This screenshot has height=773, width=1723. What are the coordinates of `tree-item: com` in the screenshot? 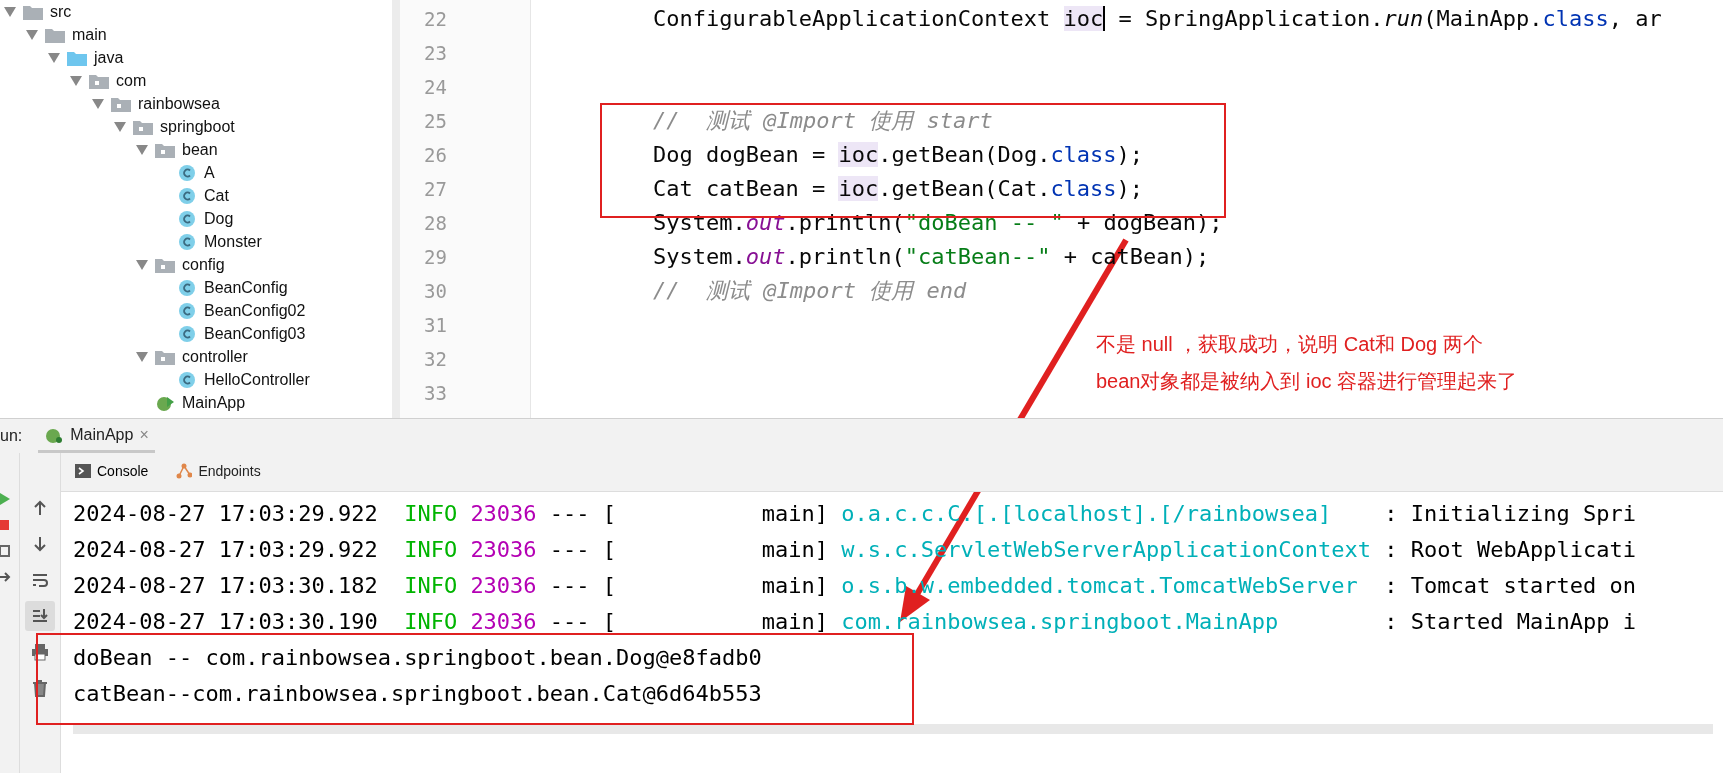 It's located at (196, 80).